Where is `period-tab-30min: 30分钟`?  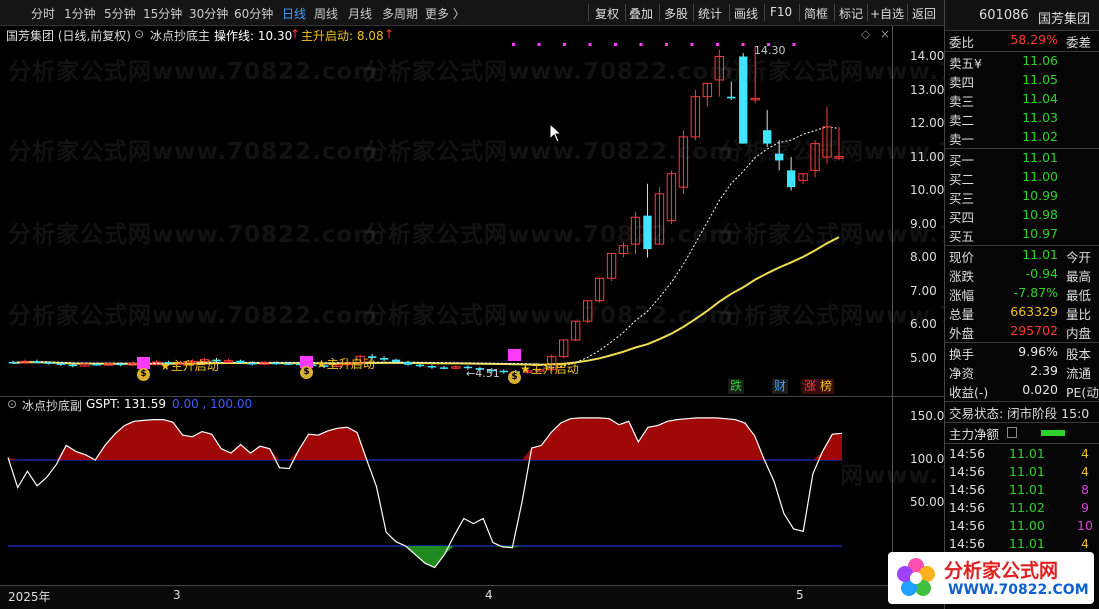
period-tab-30min: 30分钟 is located at coordinates (208, 13).